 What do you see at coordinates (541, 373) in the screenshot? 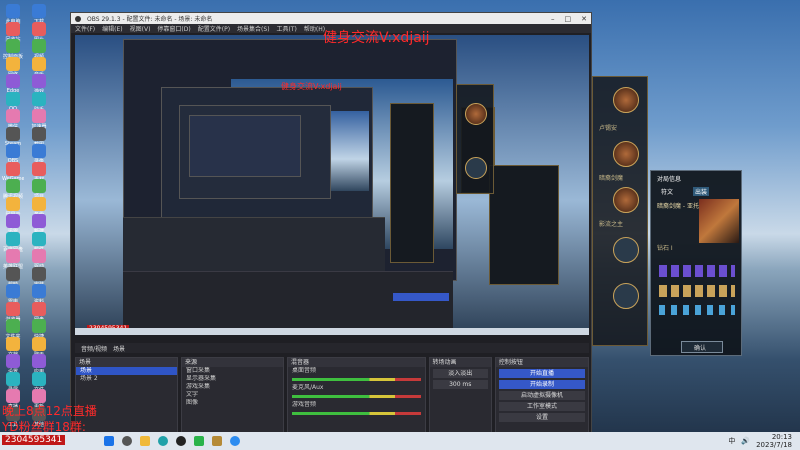
I see `start-streaming-button: 开始直播` at bounding box center [541, 373].